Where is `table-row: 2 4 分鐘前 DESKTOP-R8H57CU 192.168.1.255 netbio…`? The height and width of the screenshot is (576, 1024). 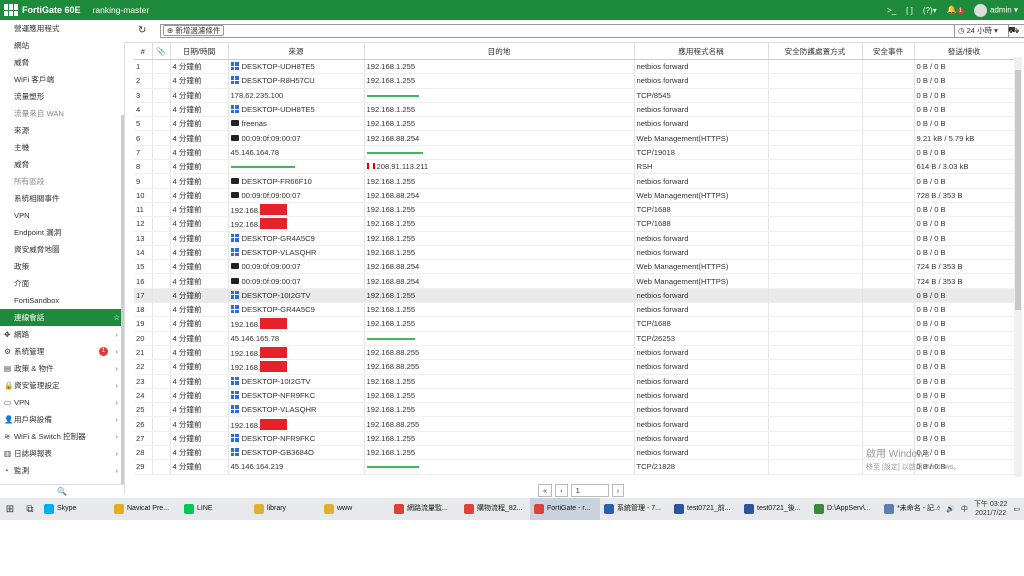
table-row: 2 4 分鐘前 DESKTOP-R8H57CU 192.168.1.255 netbio… is located at coordinates (574, 81).